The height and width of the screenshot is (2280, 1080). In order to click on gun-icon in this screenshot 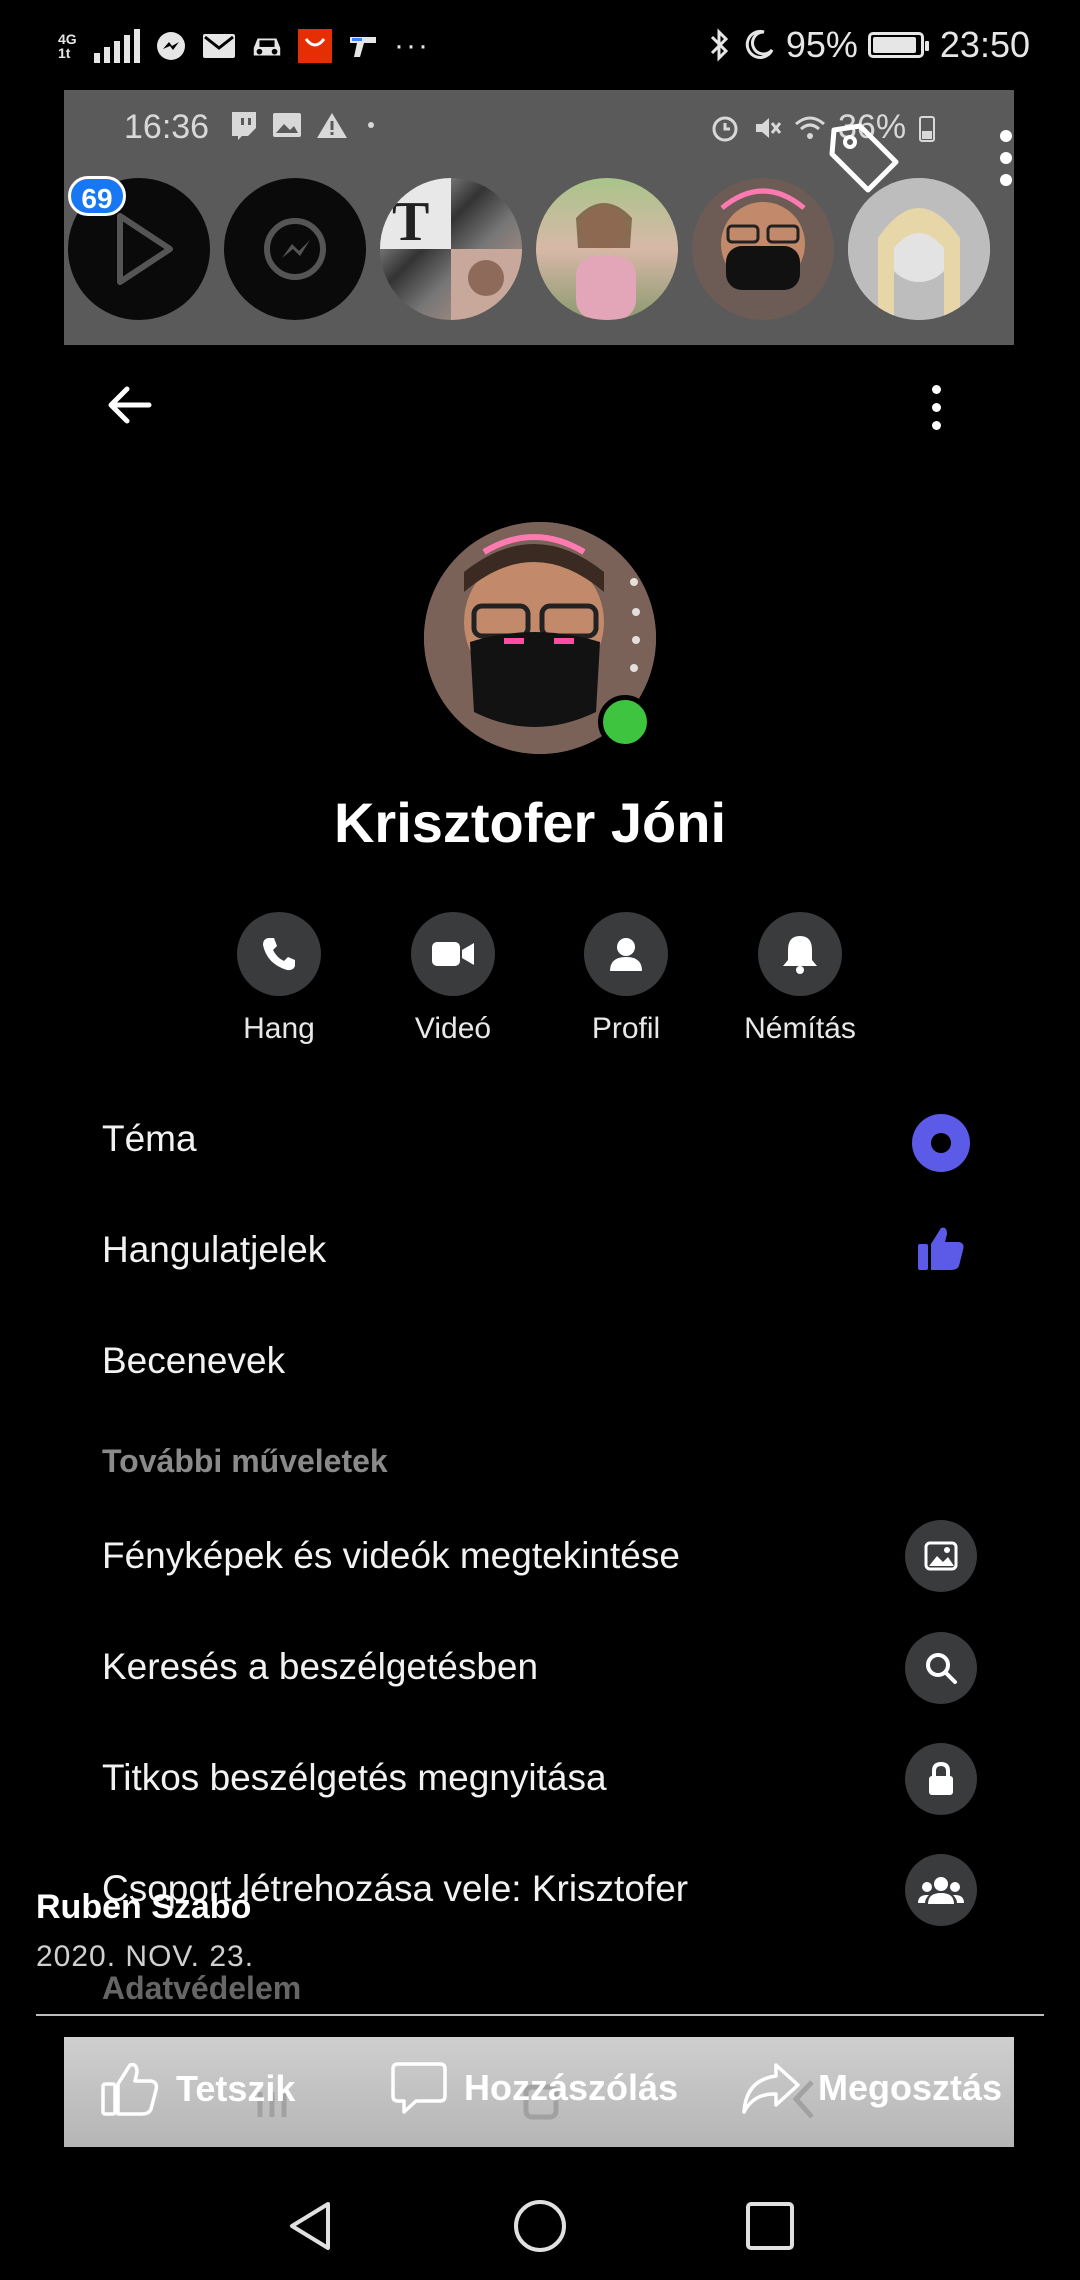, I will do `click(363, 46)`.